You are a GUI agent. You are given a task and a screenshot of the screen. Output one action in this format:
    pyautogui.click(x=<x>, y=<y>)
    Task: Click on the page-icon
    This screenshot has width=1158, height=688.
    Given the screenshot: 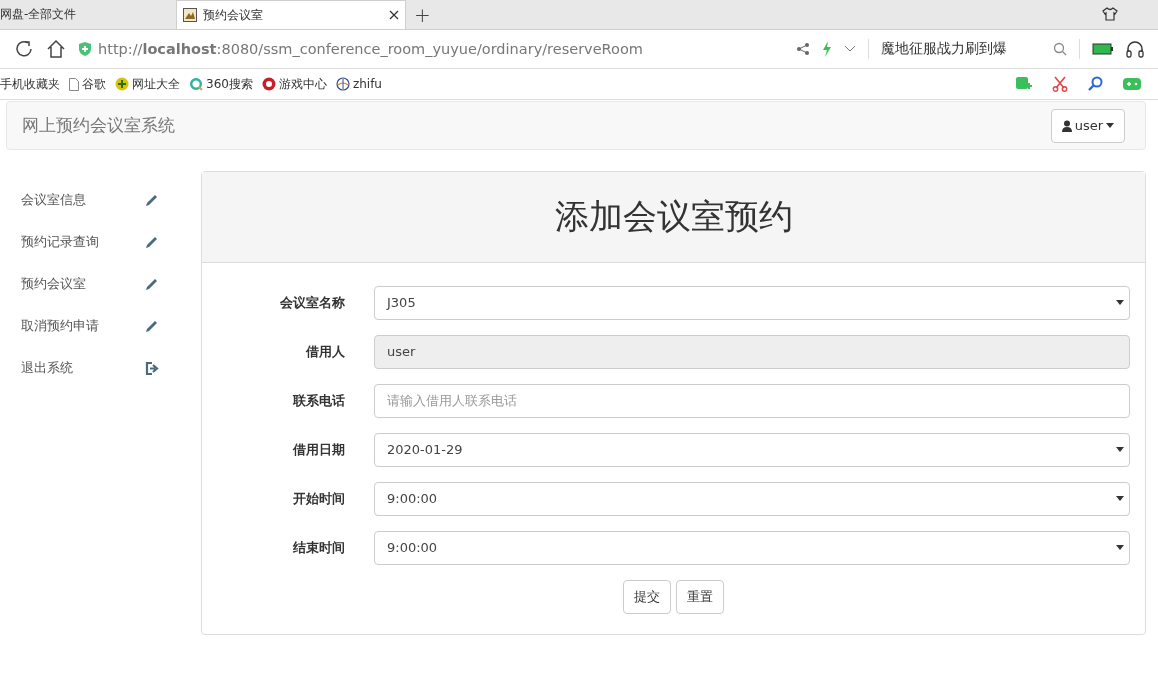 What is the action you would take?
    pyautogui.click(x=74, y=84)
    